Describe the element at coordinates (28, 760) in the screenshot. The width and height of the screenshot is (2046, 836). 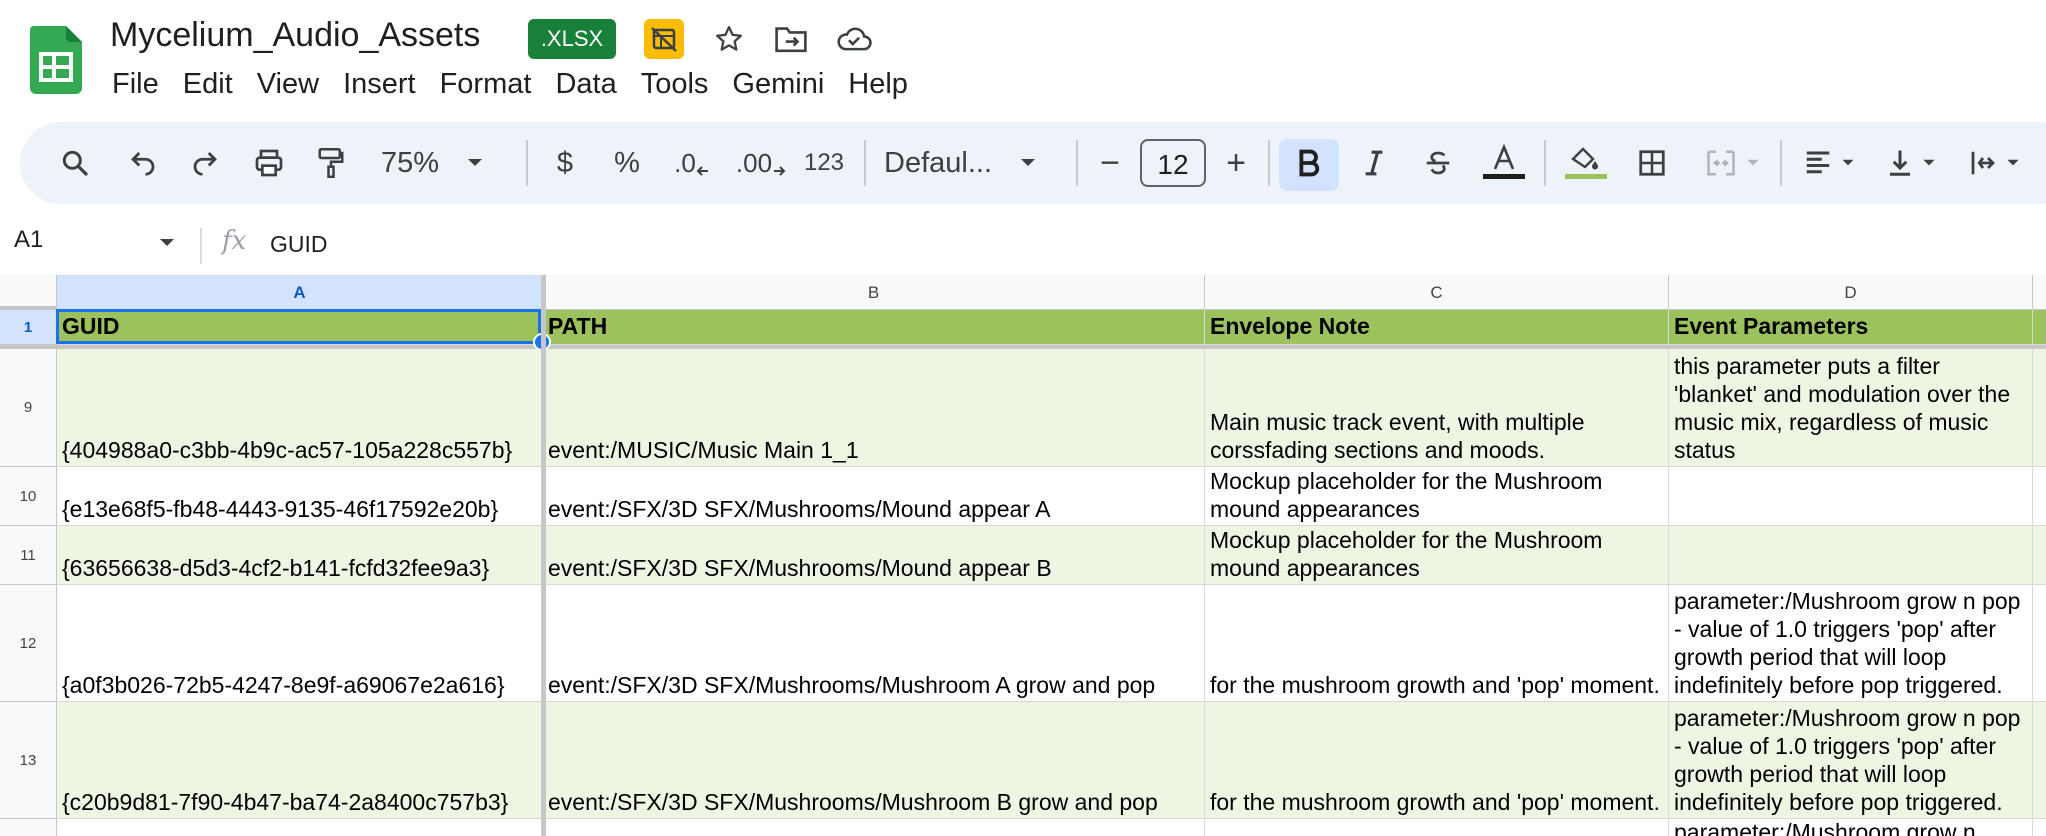
I see `row-header: 13` at that location.